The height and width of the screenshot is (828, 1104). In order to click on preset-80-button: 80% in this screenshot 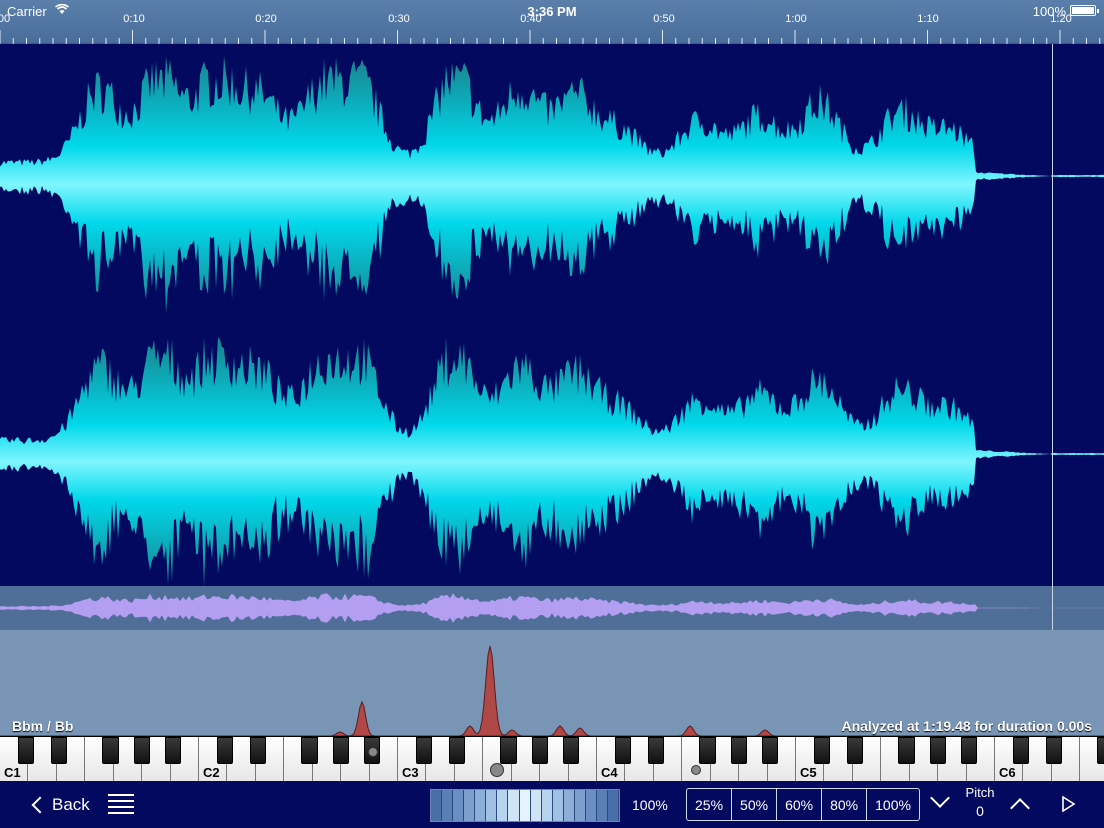, I will do `click(845, 804)`.